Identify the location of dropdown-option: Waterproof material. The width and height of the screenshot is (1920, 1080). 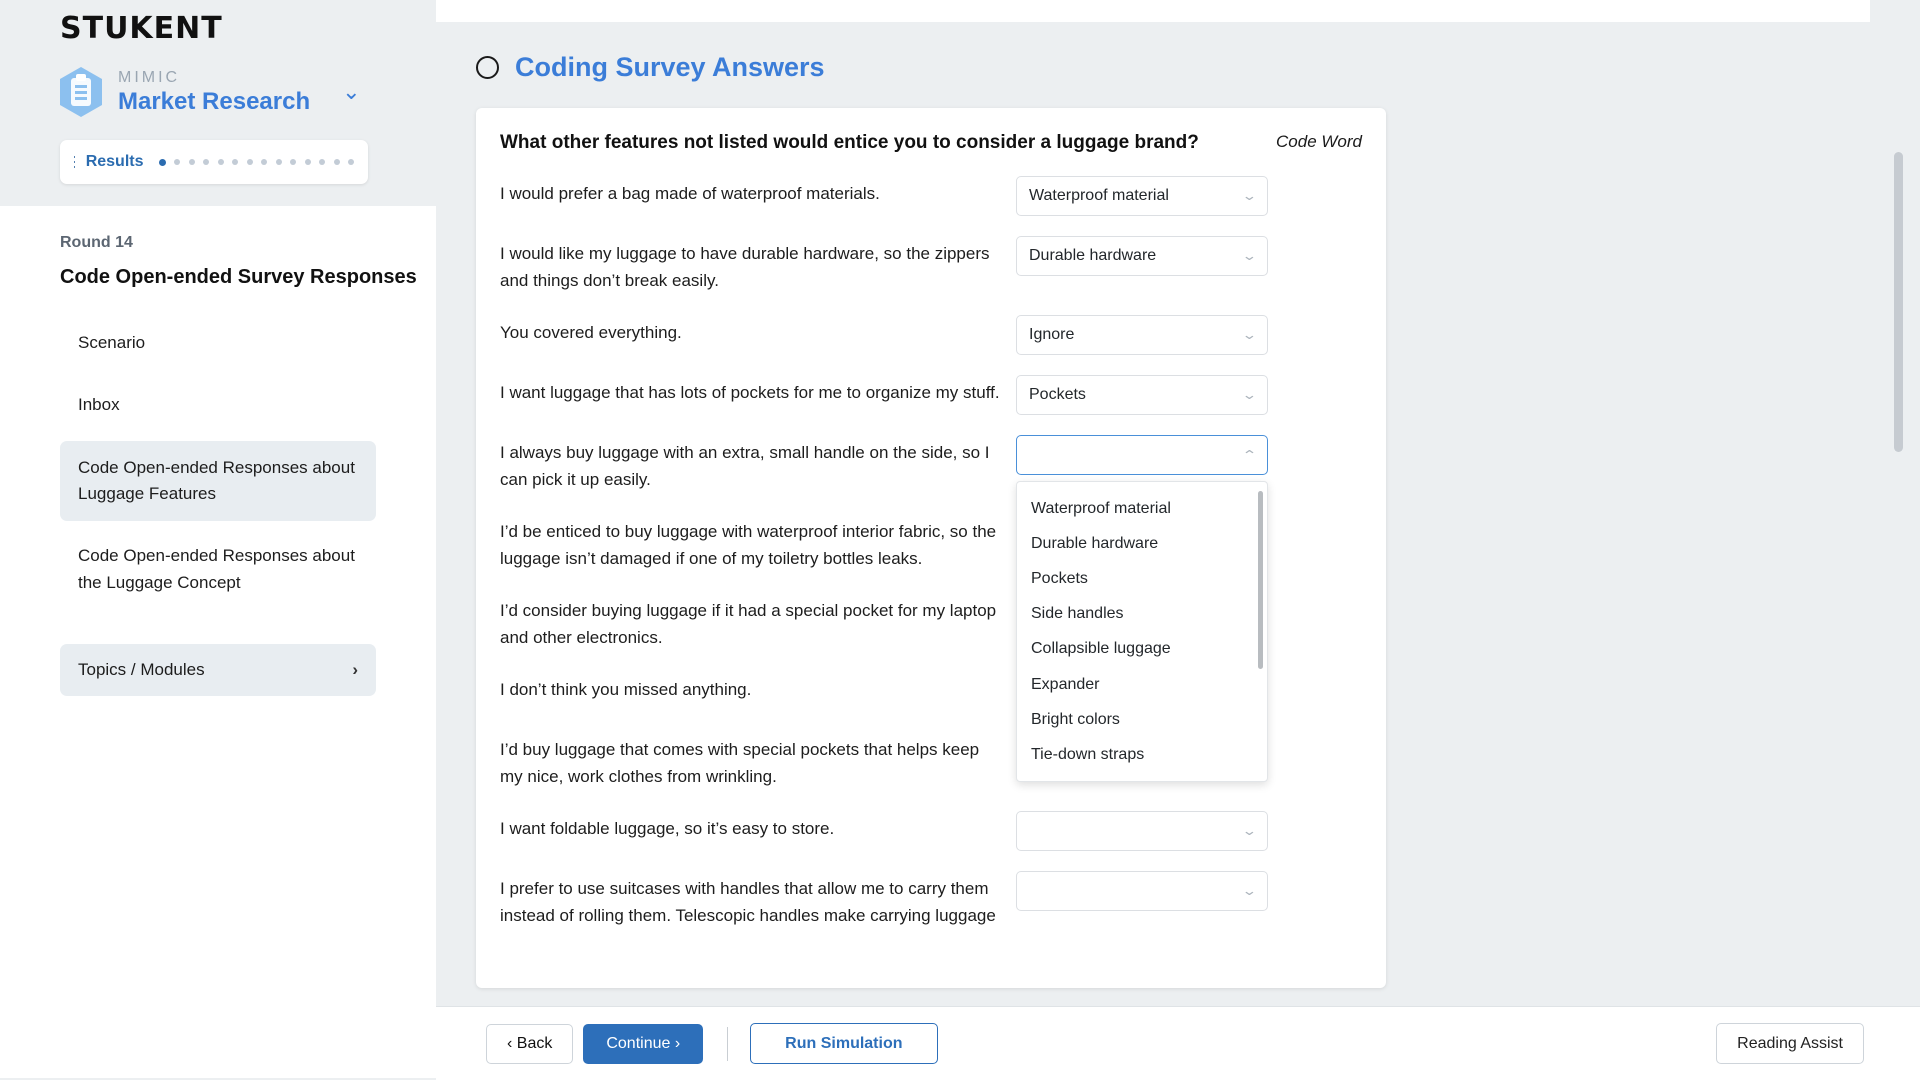
(1142, 508).